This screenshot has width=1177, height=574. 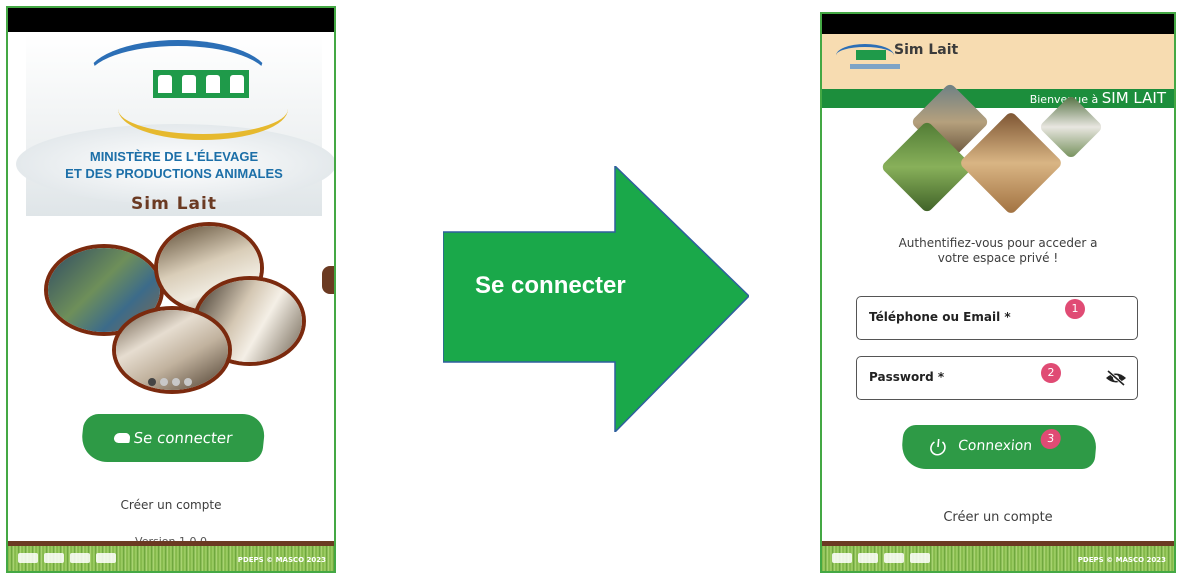 What do you see at coordinates (998, 243) in the screenshot?
I see `login-prompt-line1: Authentifiez-vous pour acceder a` at bounding box center [998, 243].